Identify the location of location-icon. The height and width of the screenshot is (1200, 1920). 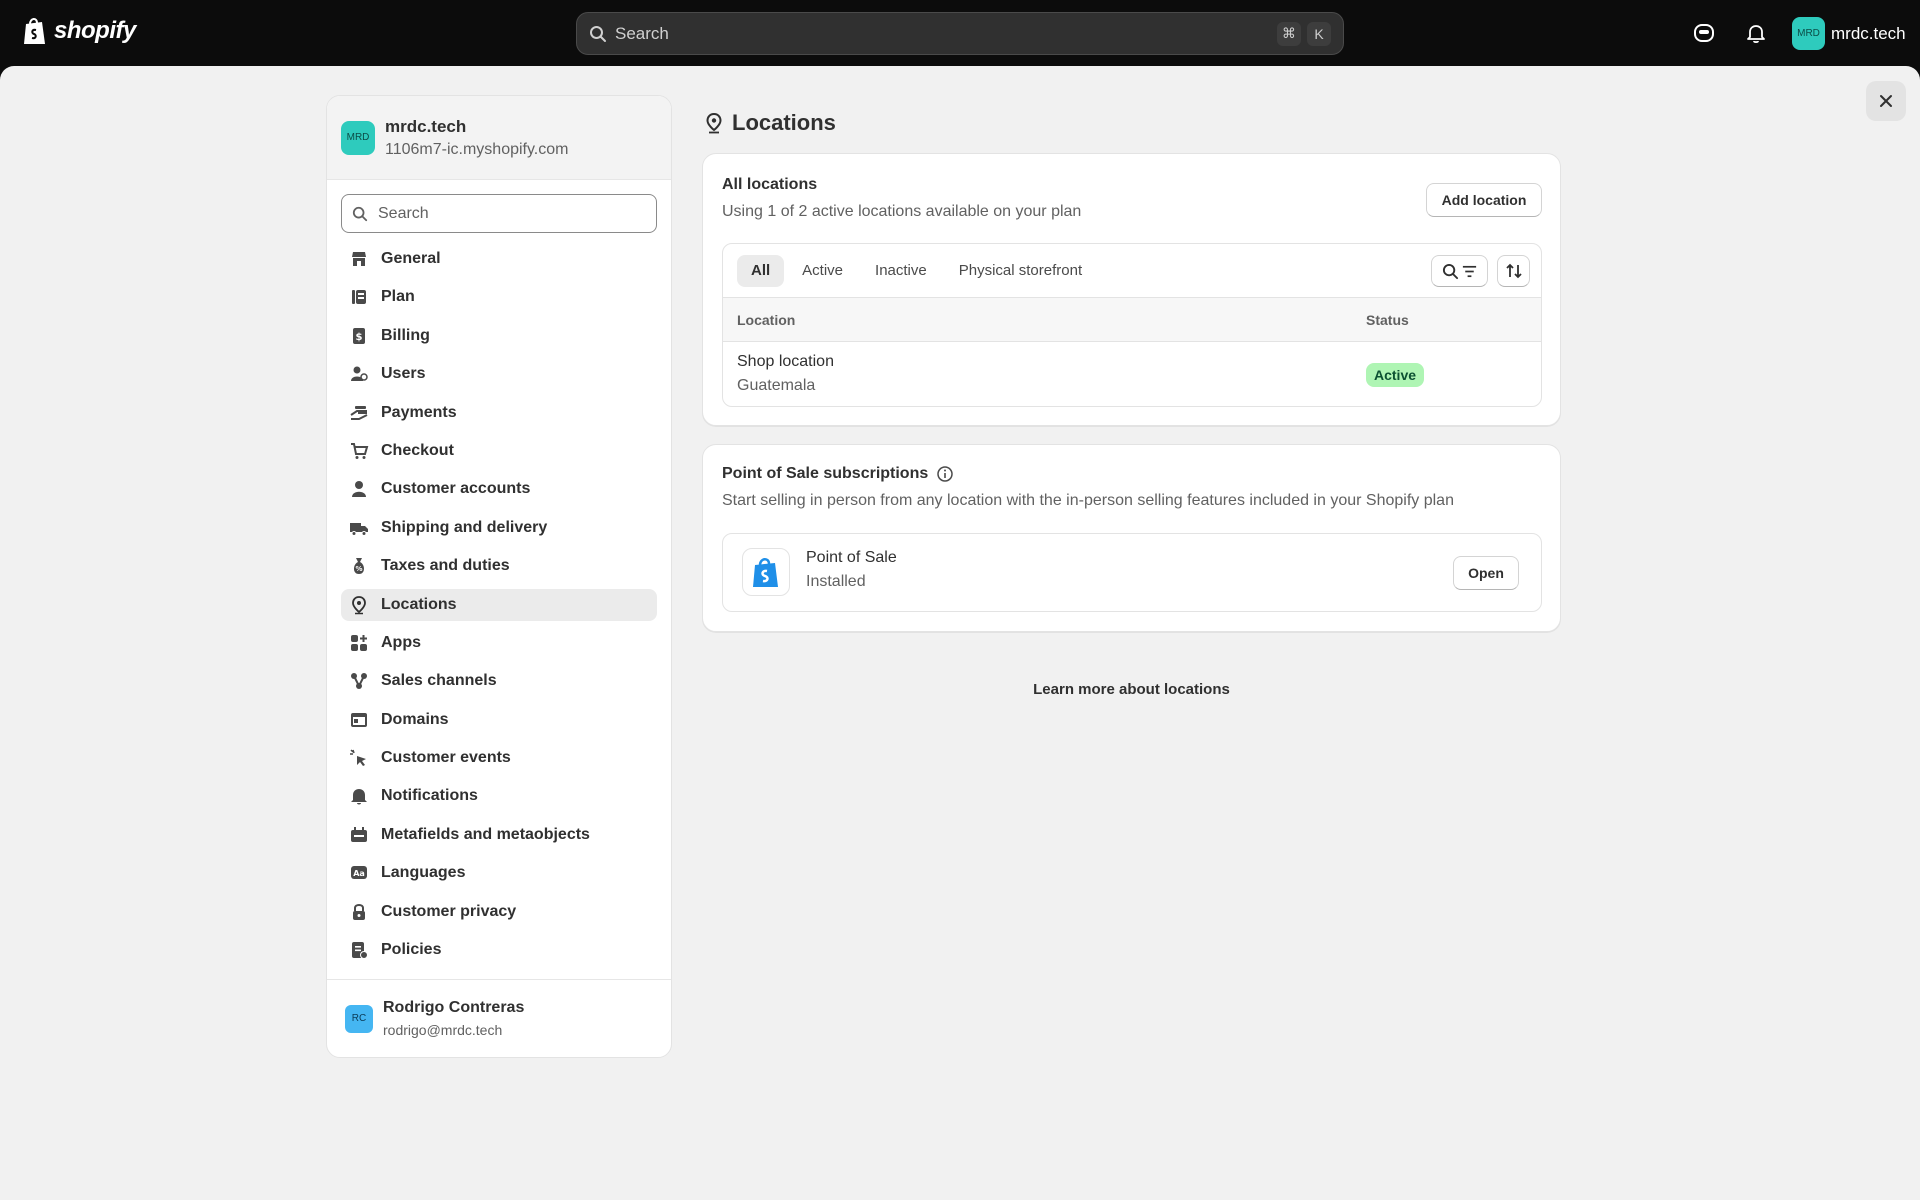
(359, 604).